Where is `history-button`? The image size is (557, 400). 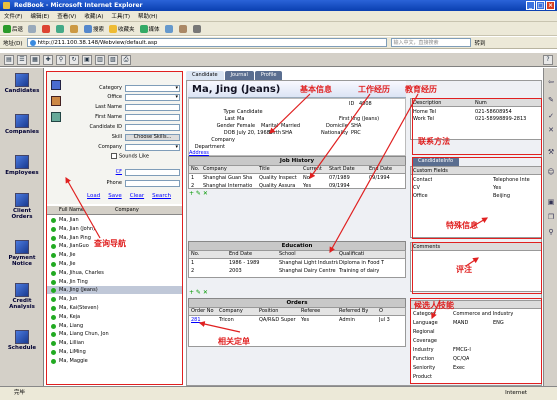 history-button is located at coordinates (169, 28).